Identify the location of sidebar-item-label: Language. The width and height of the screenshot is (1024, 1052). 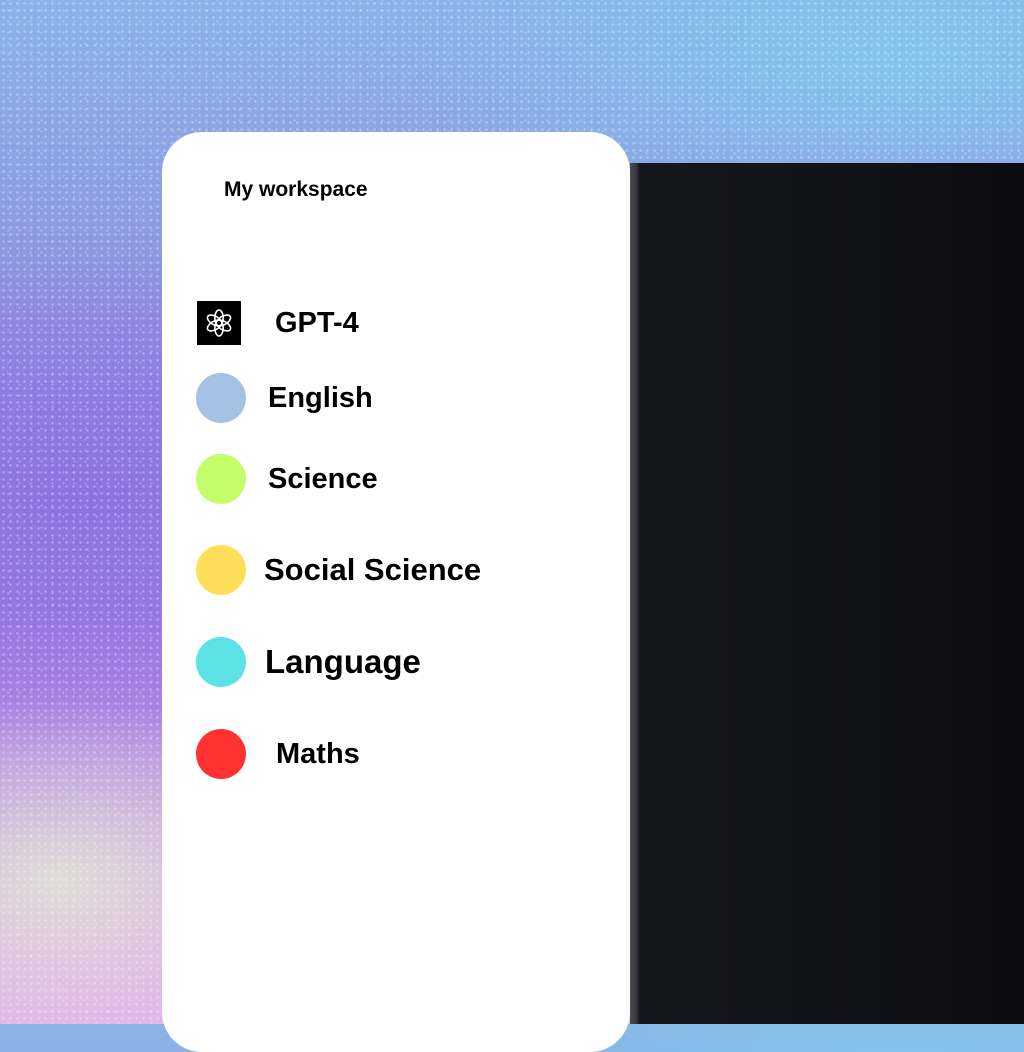
(343, 661).